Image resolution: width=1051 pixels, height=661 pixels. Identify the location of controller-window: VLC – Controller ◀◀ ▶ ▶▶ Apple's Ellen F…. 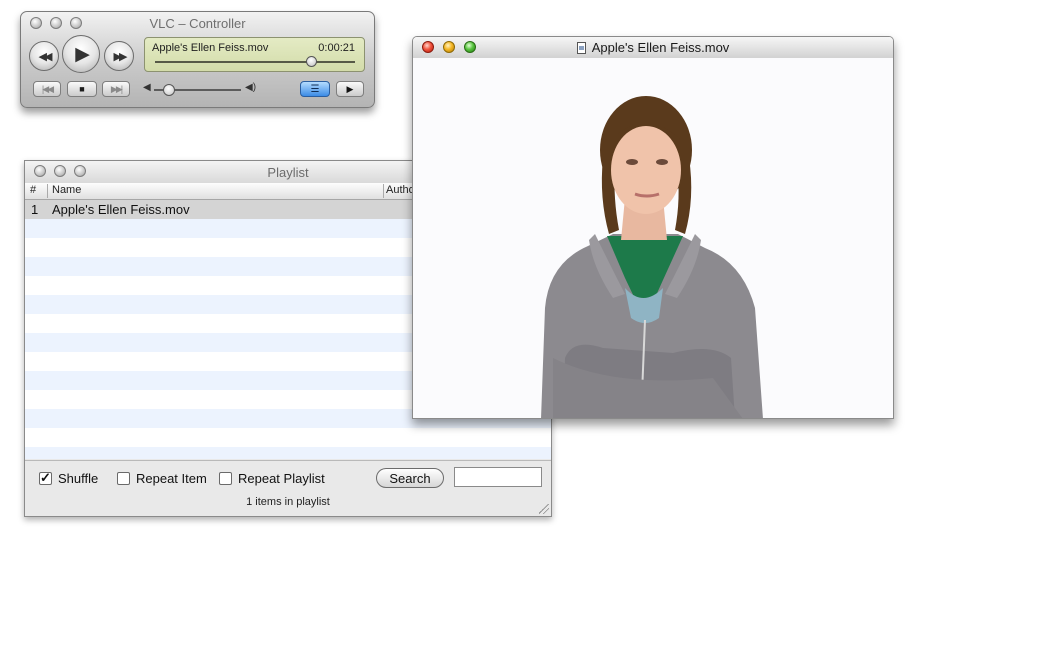
(197, 59).